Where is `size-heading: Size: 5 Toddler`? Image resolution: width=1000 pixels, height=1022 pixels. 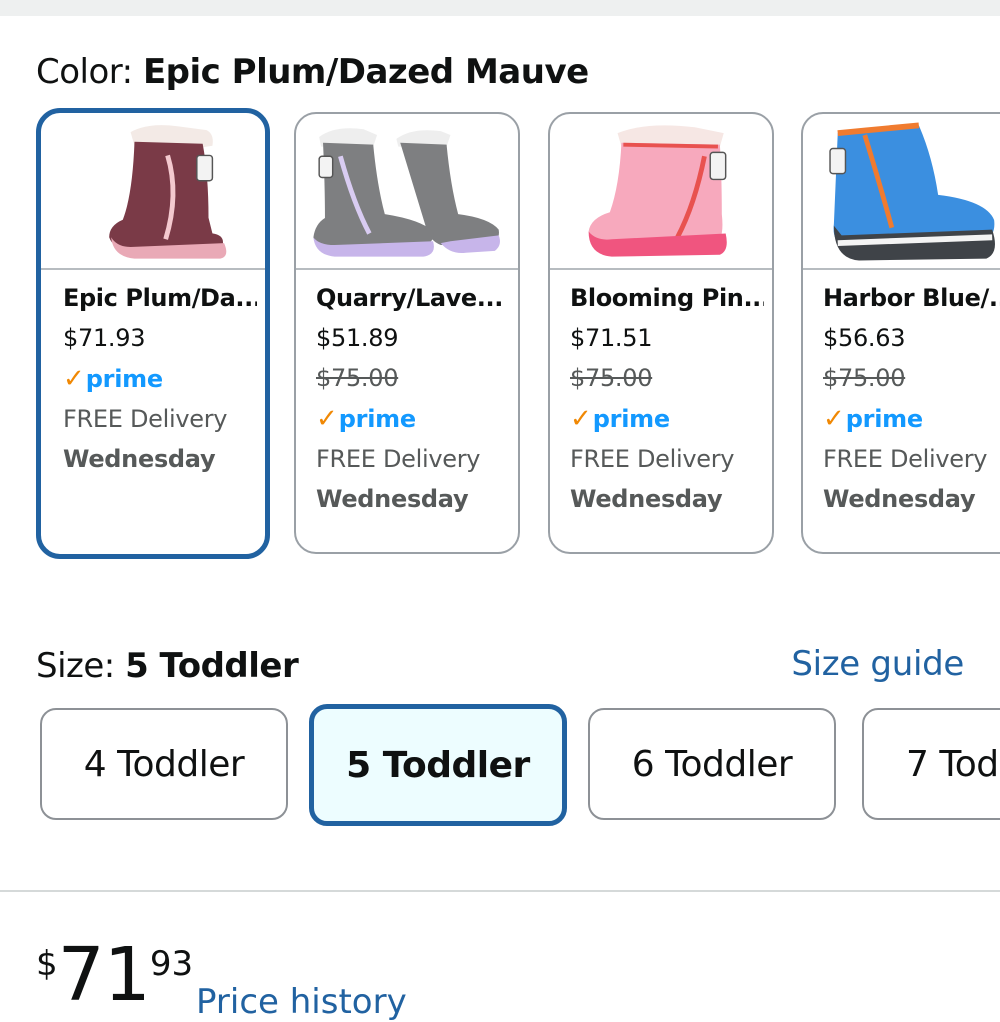
size-heading: Size: 5 Toddler is located at coordinates (167, 666).